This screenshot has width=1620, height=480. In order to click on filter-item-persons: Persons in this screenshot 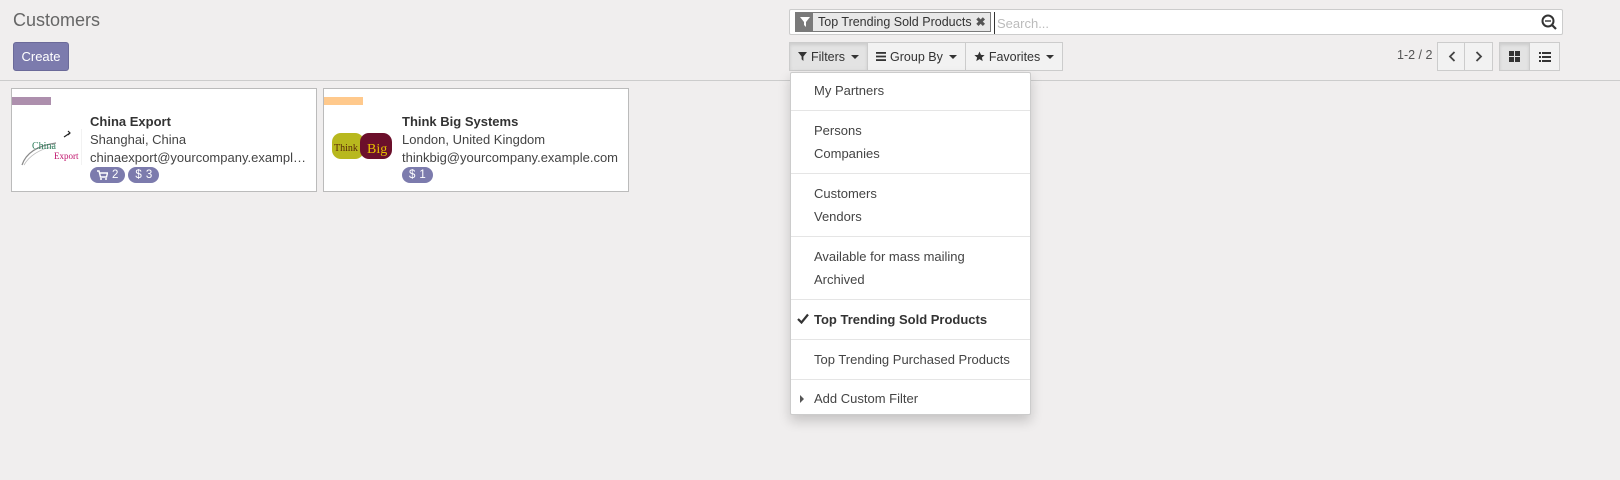, I will do `click(838, 130)`.